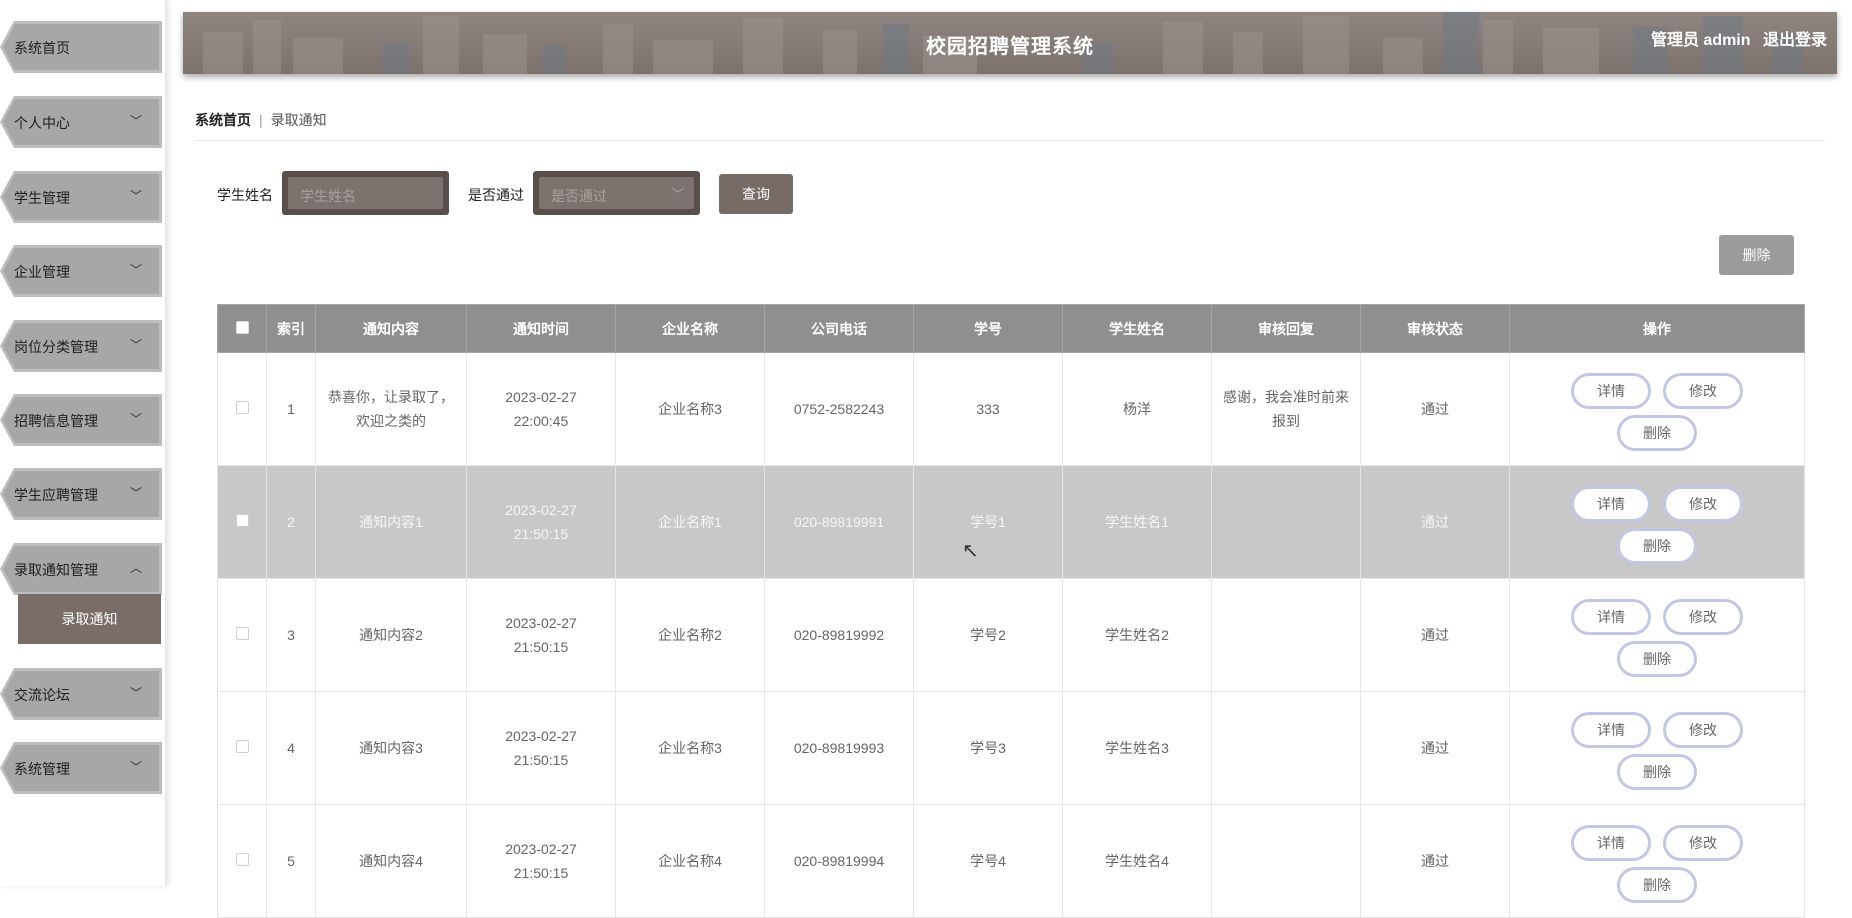  What do you see at coordinates (81, 694) in the screenshot?
I see `sidebar-item-forum: 交流论坛 ﹀` at bounding box center [81, 694].